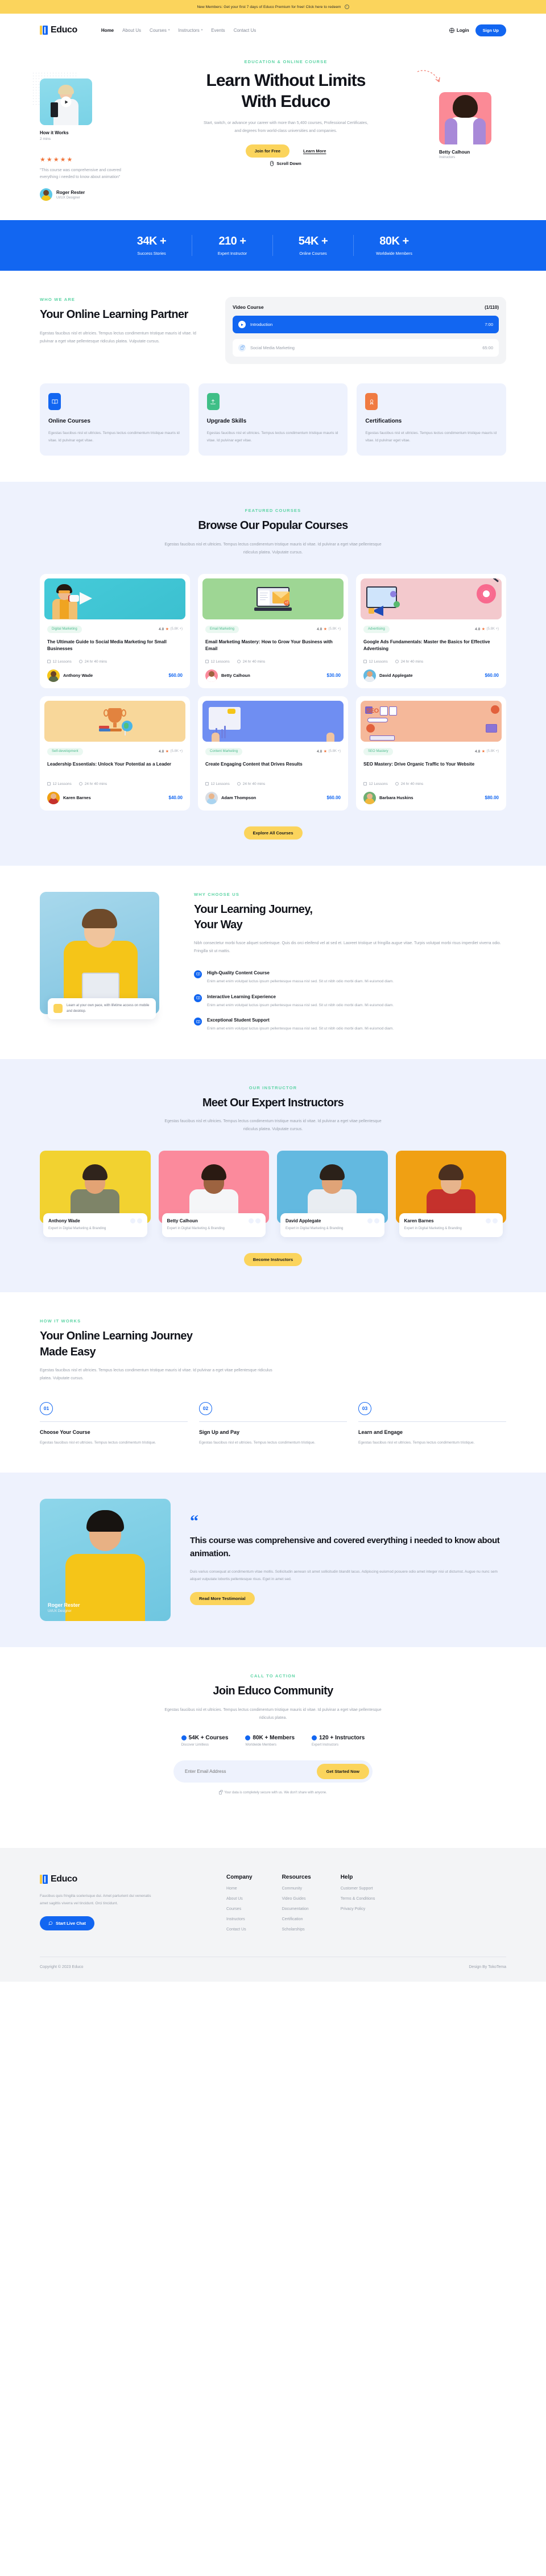 This screenshot has height=2576, width=546. What do you see at coordinates (394, 255) in the screenshot?
I see `stat-label: Worldwide Members` at bounding box center [394, 255].